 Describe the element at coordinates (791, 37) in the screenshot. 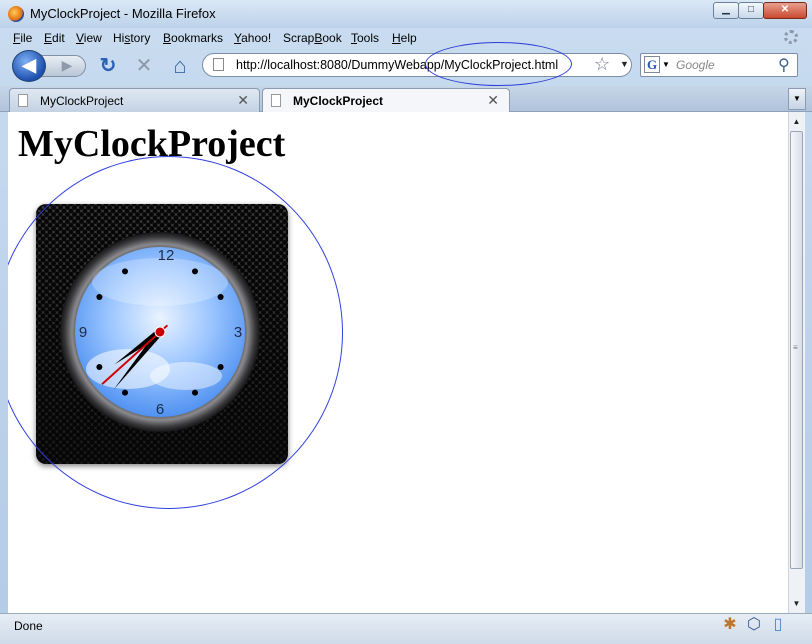

I see `activity-throbber-icon` at that location.